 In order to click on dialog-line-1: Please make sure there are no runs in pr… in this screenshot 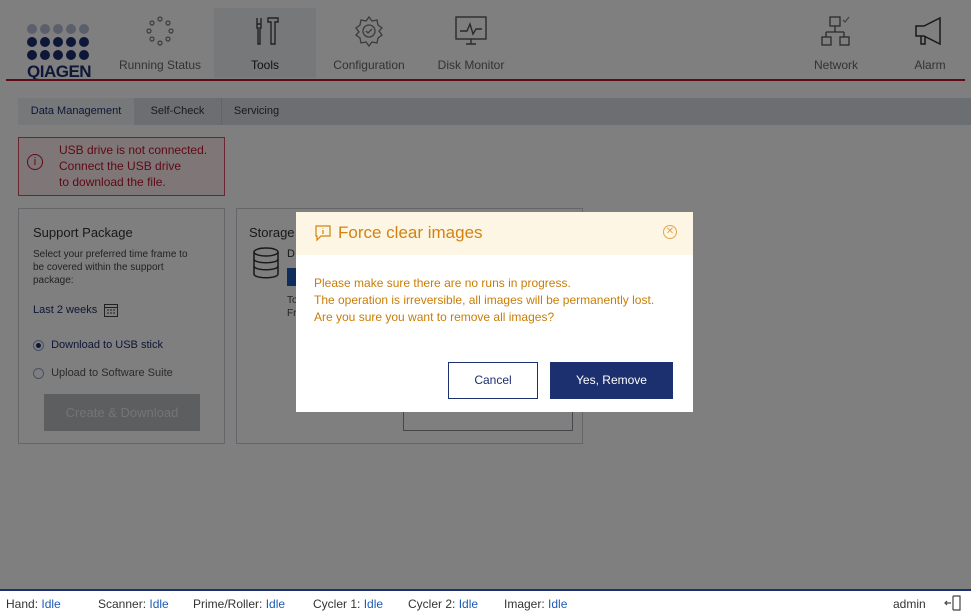, I will do `click(442, 283)`.